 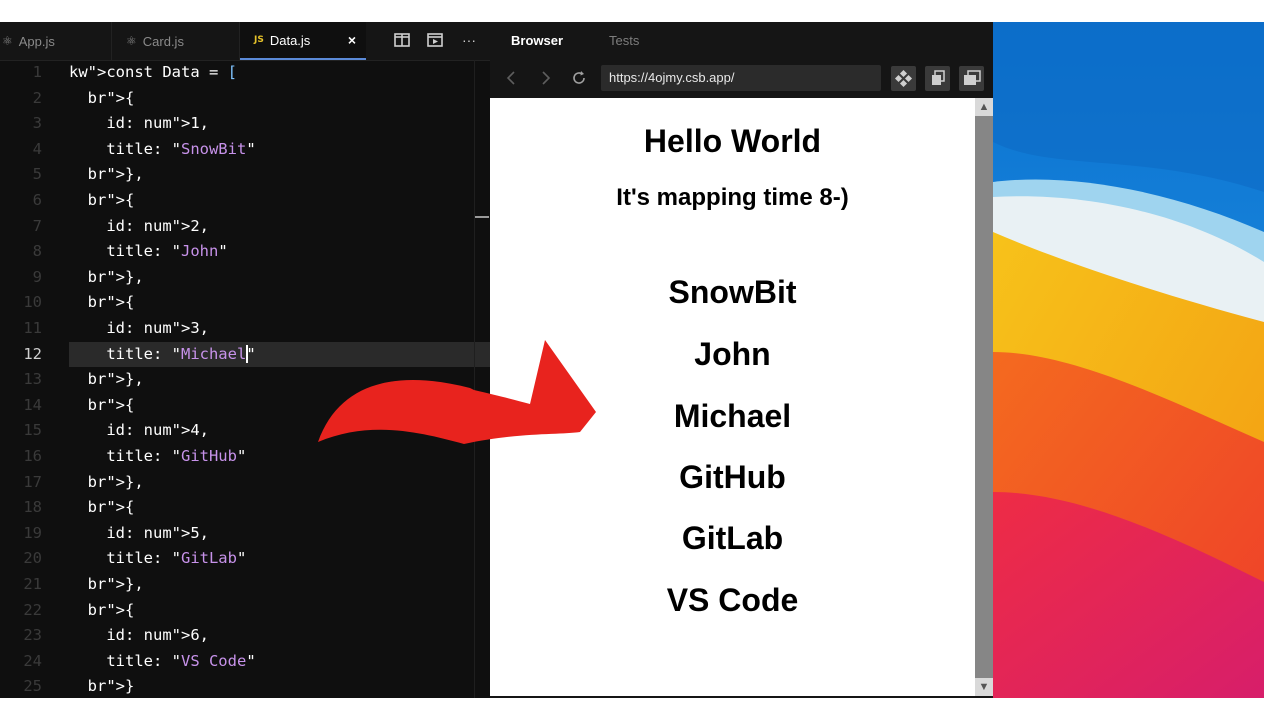 I want to click on code-line: 4 title: "SnowBit", so click(x=245, y=150).